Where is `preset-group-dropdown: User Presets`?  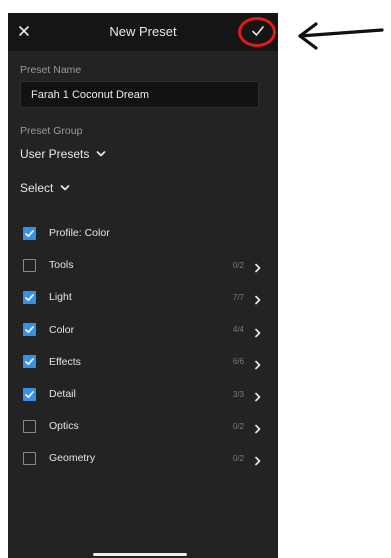 preset-group-dropdown: User Presets is located at coordinates (63, 154).